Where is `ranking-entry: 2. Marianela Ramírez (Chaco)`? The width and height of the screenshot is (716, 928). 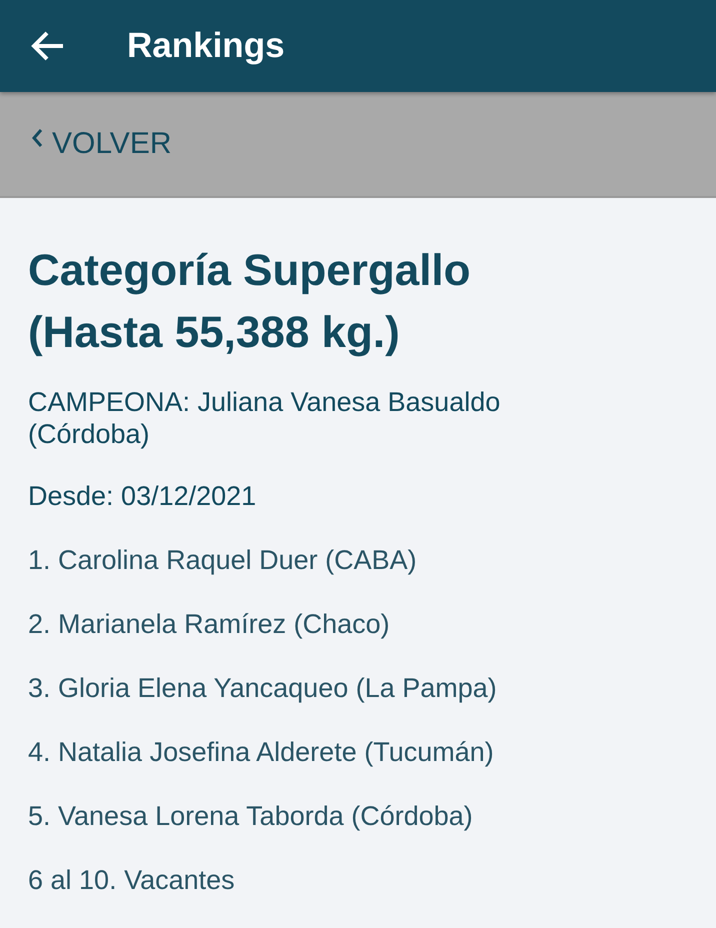 ranking-entry: 2. Marianela Ramírez (Chaco) is located at coordinates (209, 624).